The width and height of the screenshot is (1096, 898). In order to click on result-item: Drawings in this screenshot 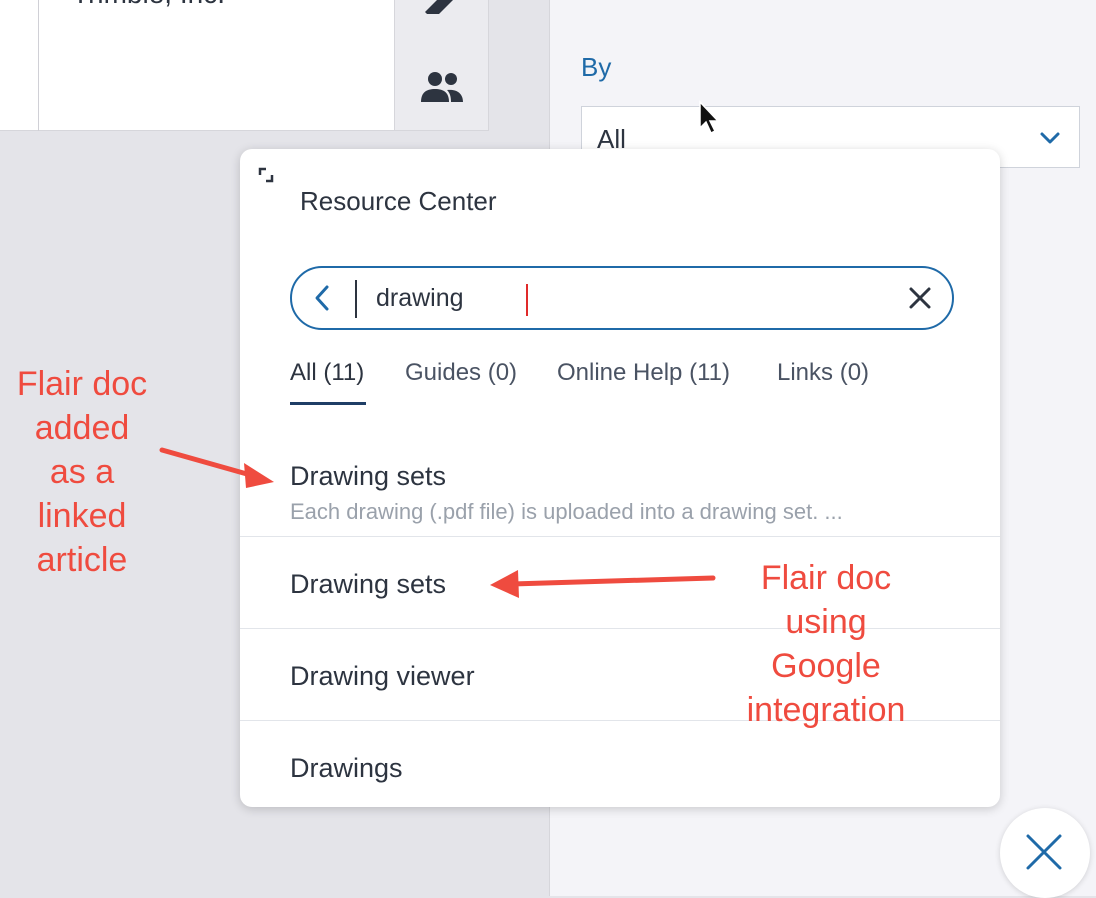, I will do `click(620, 764)`.